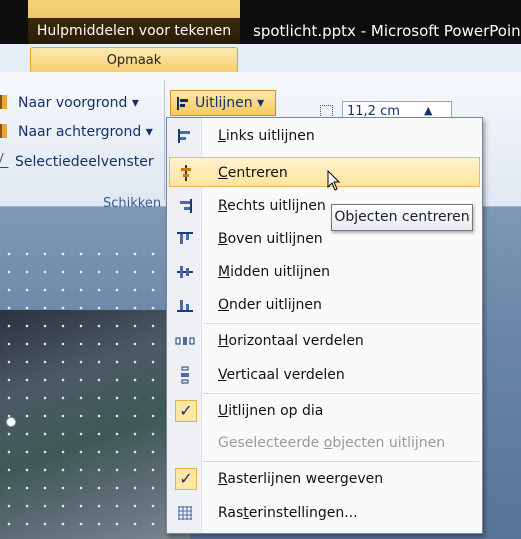 The width and height of the screenshot is (521, 539). Describe the element at coordinates (389, 443) in the screenshot. I see `menu-item-label: bjecten uitlijnen` at that location.